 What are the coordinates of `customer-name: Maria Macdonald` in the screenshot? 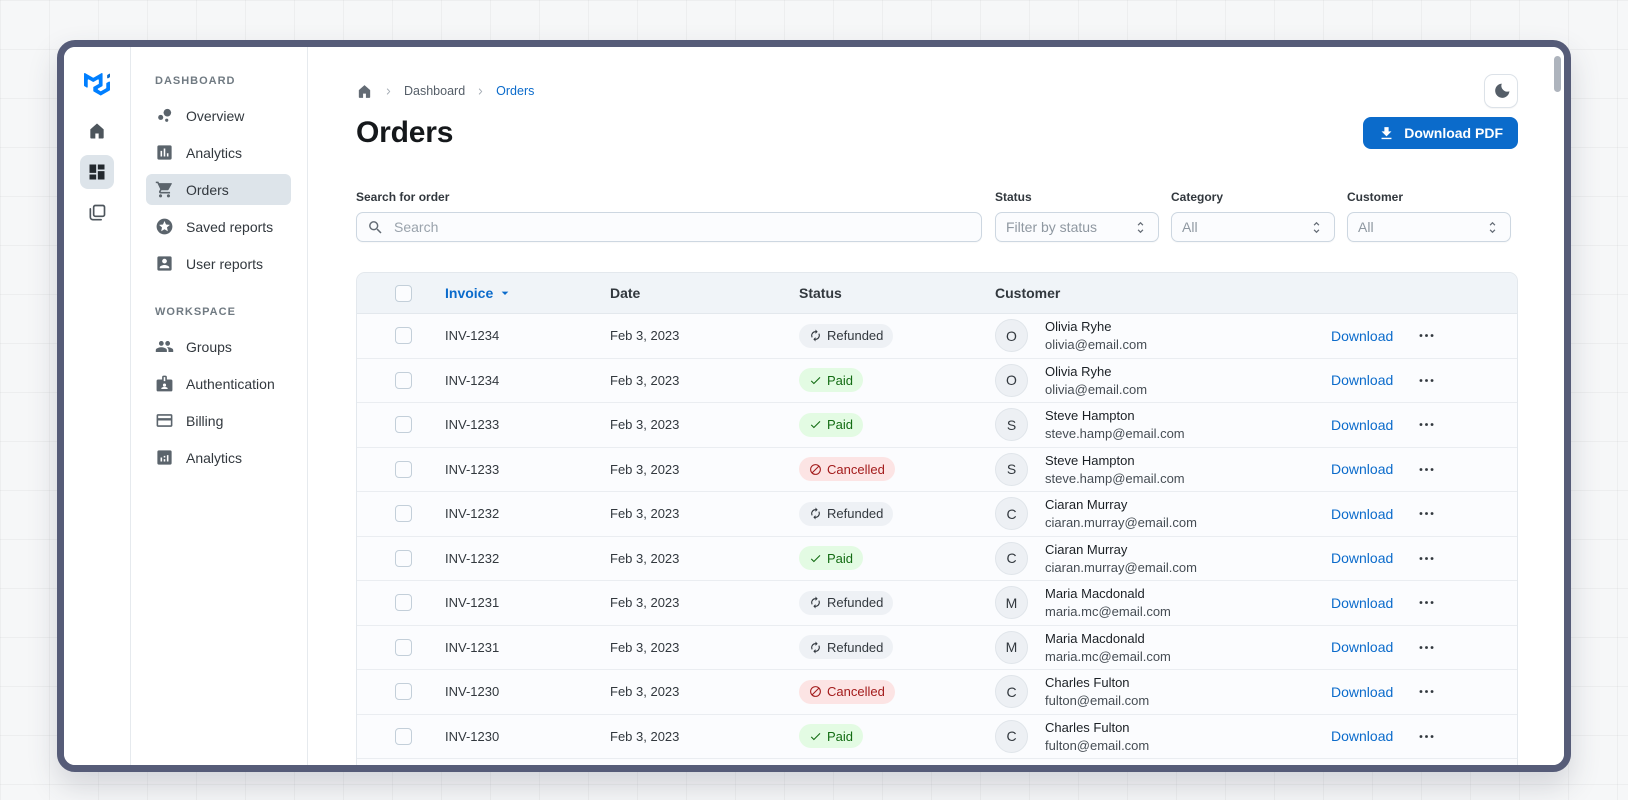 It's located at (1095, 594).